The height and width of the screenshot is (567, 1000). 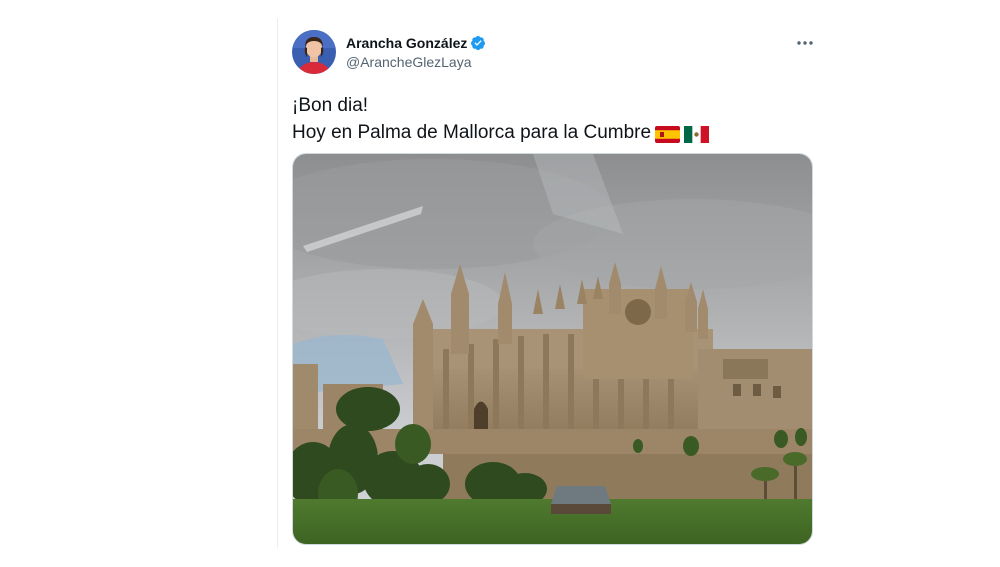 What do you see at coordinates (330, 105) in the screenshot?
I see `tweet-text-line-1: ¡Bon dia!` at bounding box center [330, 105].